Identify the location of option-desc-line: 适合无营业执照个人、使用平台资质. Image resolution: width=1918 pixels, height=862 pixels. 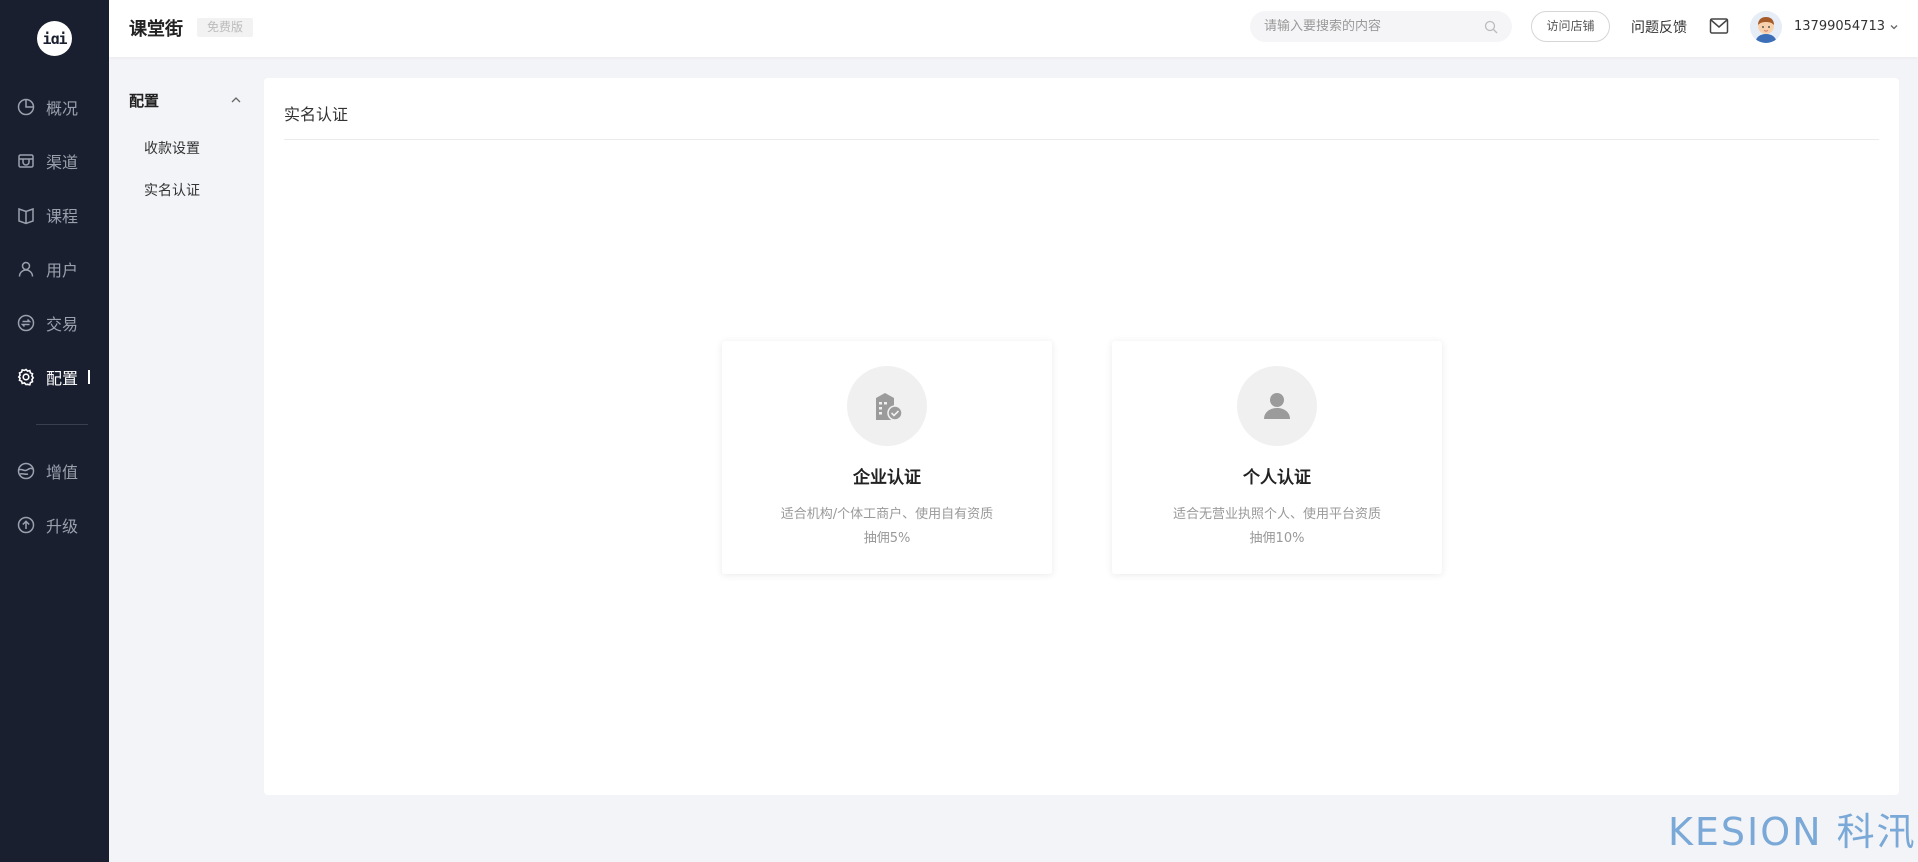
(1276, 514).